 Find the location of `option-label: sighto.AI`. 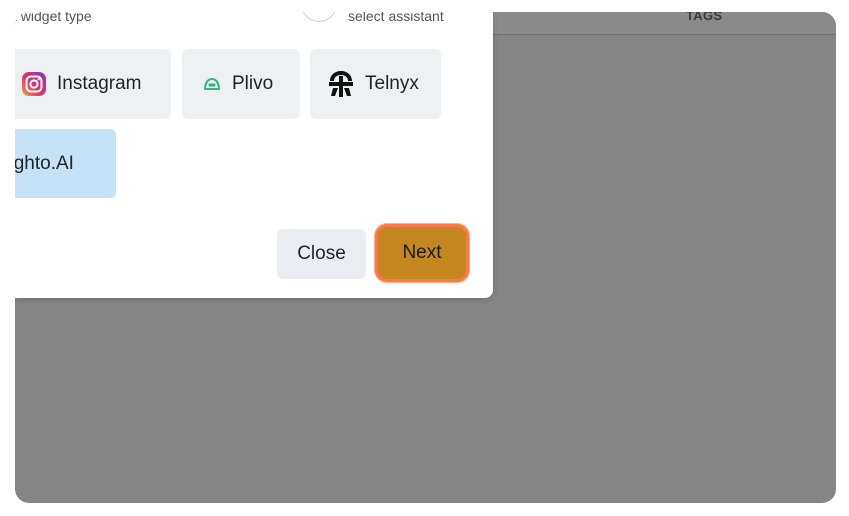

option-label: sighto.AI is located at coordinates (44, 163).